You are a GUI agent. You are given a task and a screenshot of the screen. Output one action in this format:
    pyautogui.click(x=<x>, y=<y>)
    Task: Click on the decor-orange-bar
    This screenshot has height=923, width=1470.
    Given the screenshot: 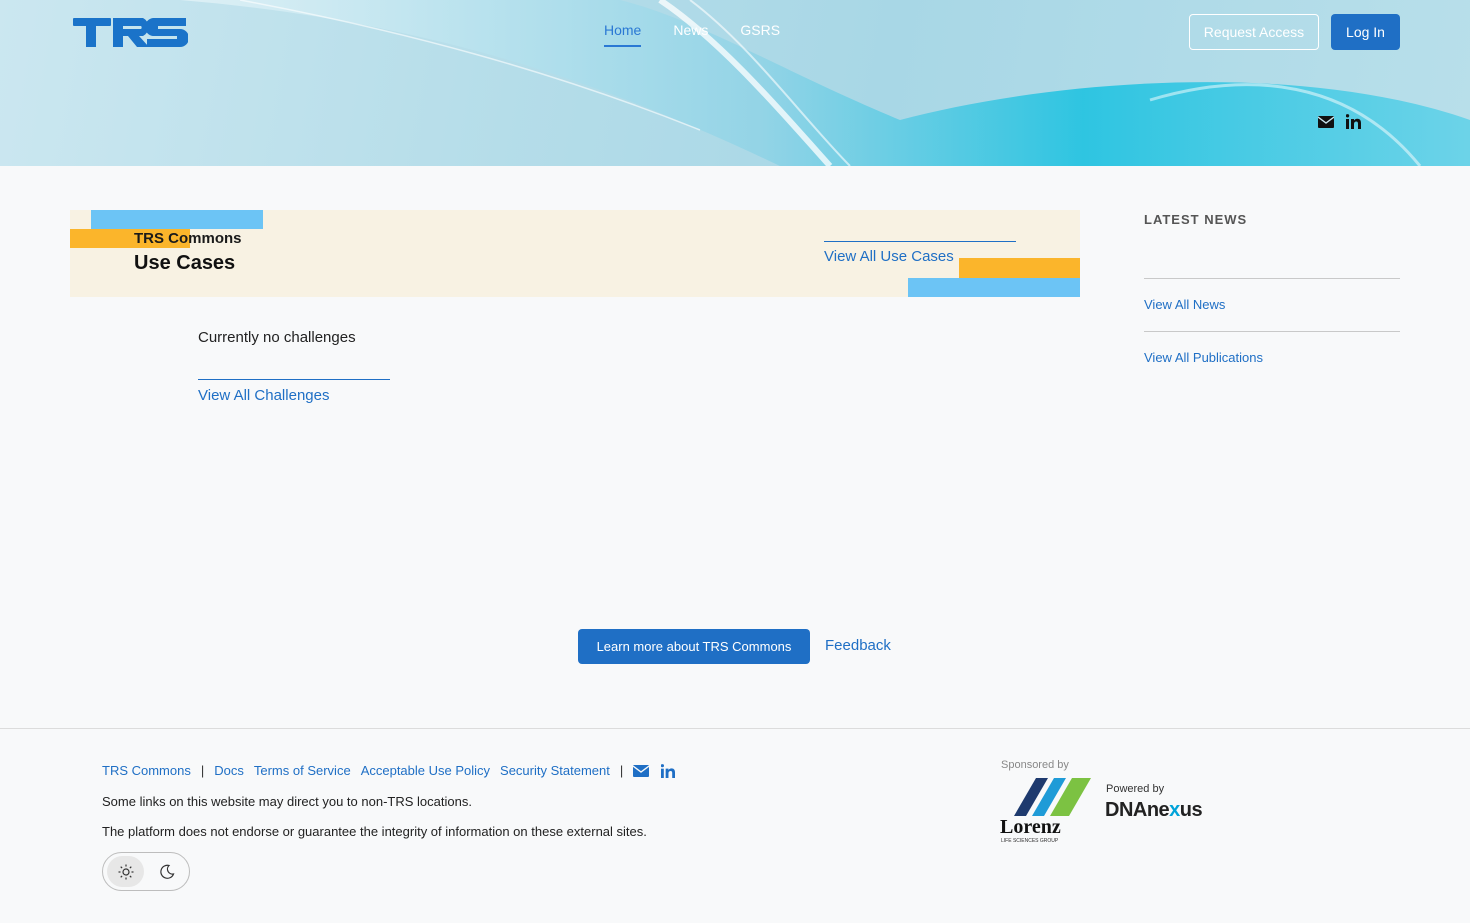 What is the action you would take?
    pyautogui.click(x=1019, y=268)
    